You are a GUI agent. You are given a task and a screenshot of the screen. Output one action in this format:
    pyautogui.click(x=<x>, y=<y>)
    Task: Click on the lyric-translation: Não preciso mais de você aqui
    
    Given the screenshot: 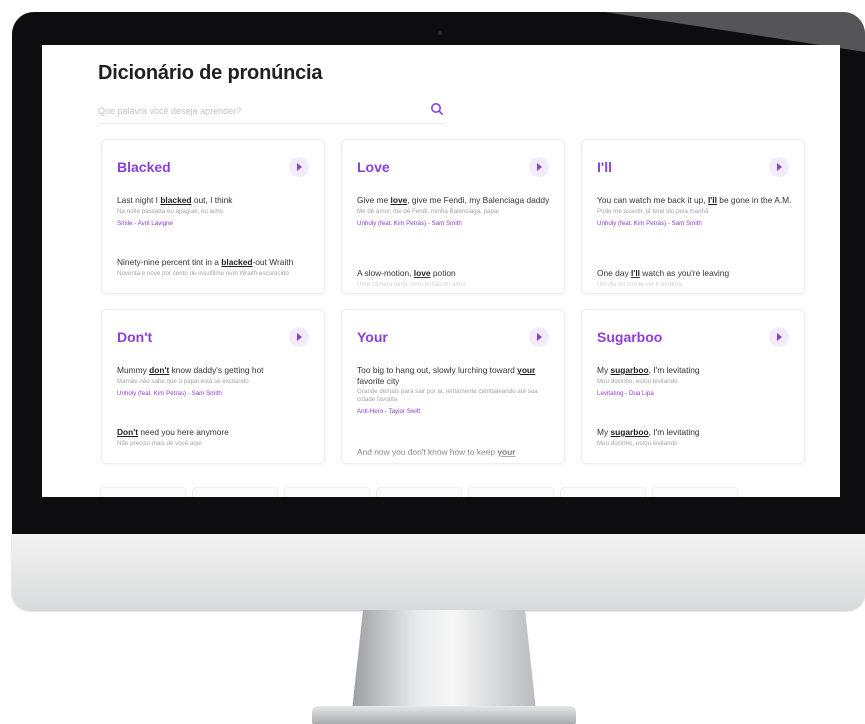 What is the action you would take?
    pyautogui.click(x=159, y=443)
    